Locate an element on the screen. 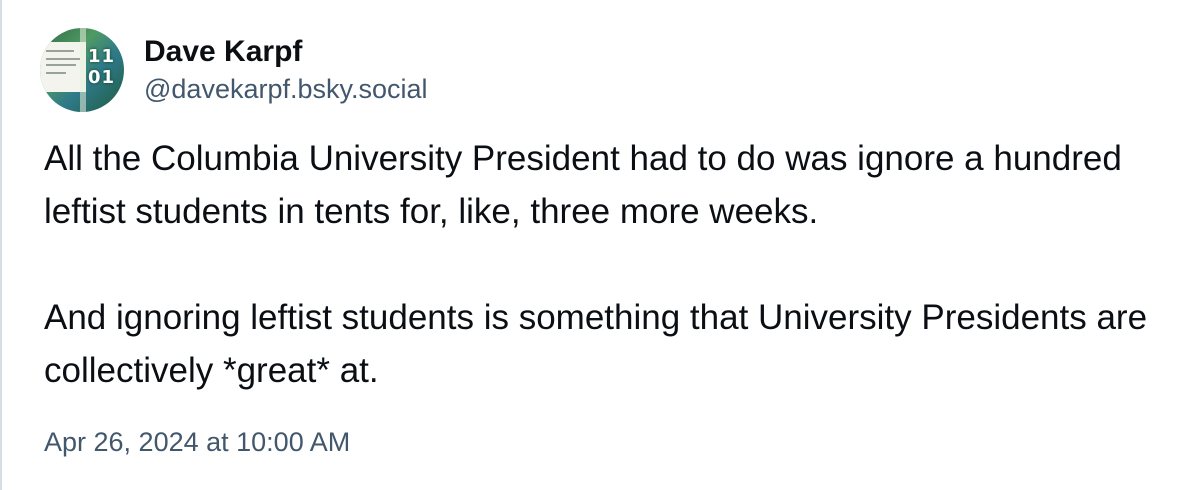  post-timestamp: Apr 26, 2024 at 10:00 AM is located at coordinates (197, 442).